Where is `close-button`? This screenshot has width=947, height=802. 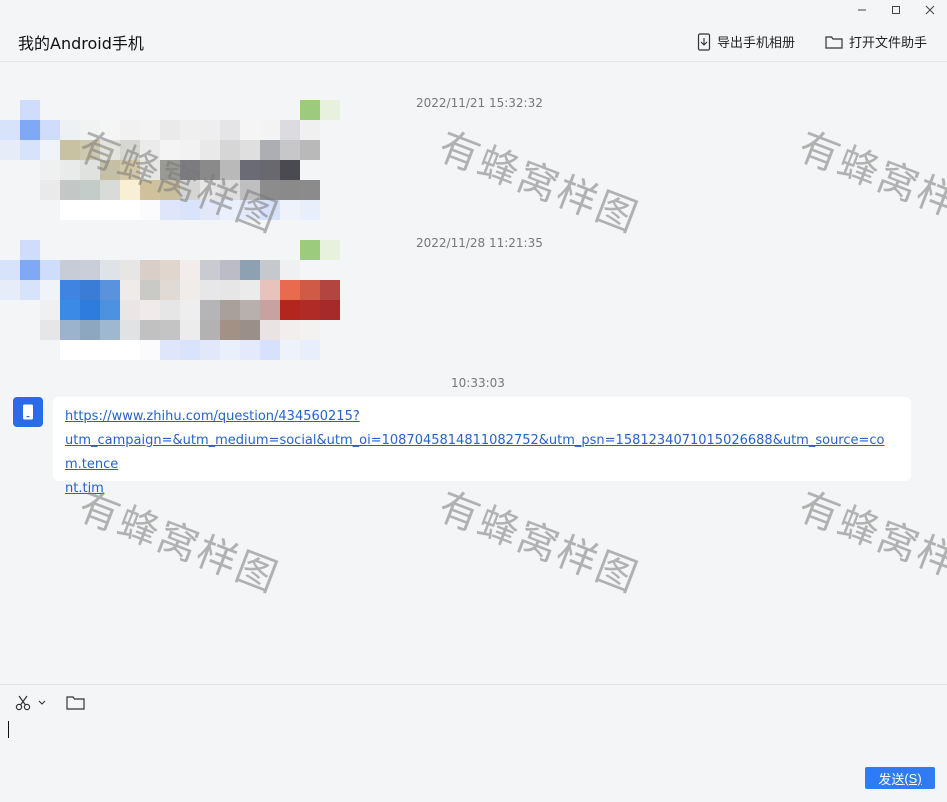 close-button is located at coordinates (930, 10).